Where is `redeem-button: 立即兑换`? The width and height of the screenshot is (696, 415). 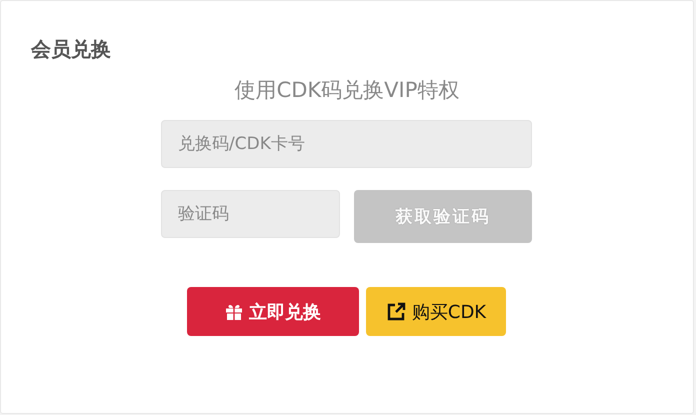 redeem-button: 立即兑换 is located at coordinates (273, 311).